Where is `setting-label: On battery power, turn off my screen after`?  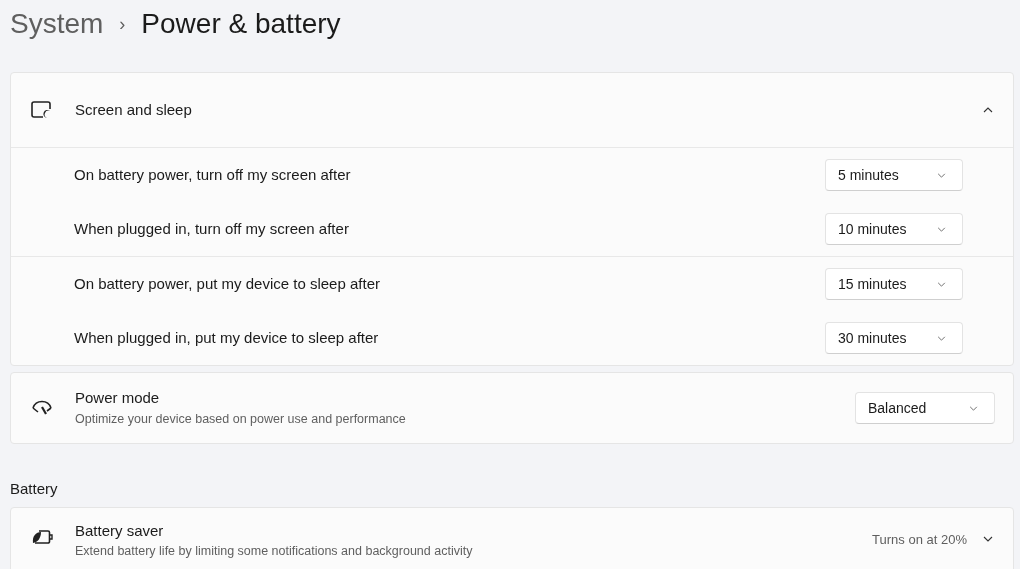 setting-label: On battery power, turn off my screen after is located at coordinates (213, 174).